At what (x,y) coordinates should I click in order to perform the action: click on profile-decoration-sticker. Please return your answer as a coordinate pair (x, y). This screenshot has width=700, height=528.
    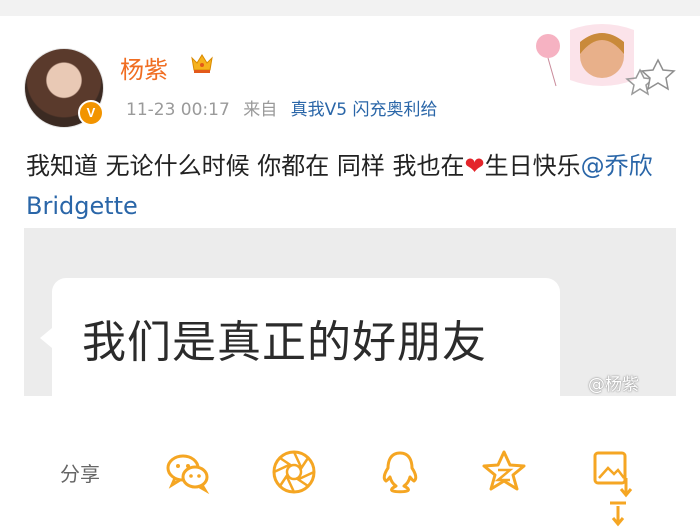
    Looking at the image, I should click on (606, 60).